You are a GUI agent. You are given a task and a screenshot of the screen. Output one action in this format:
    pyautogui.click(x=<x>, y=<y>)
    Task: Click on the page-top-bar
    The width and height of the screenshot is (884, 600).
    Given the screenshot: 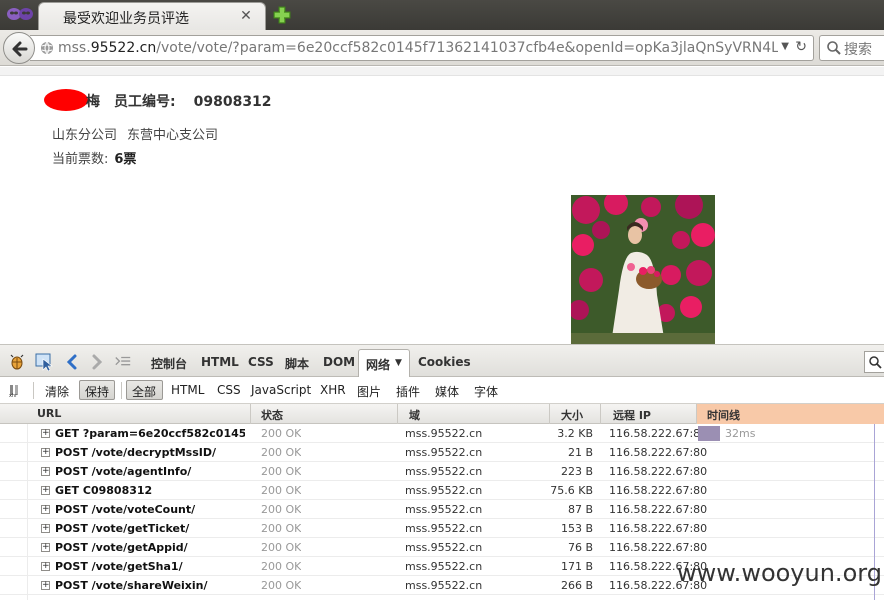 What is the action you would take?
    pyautogui.click(x=442, y=71)
    